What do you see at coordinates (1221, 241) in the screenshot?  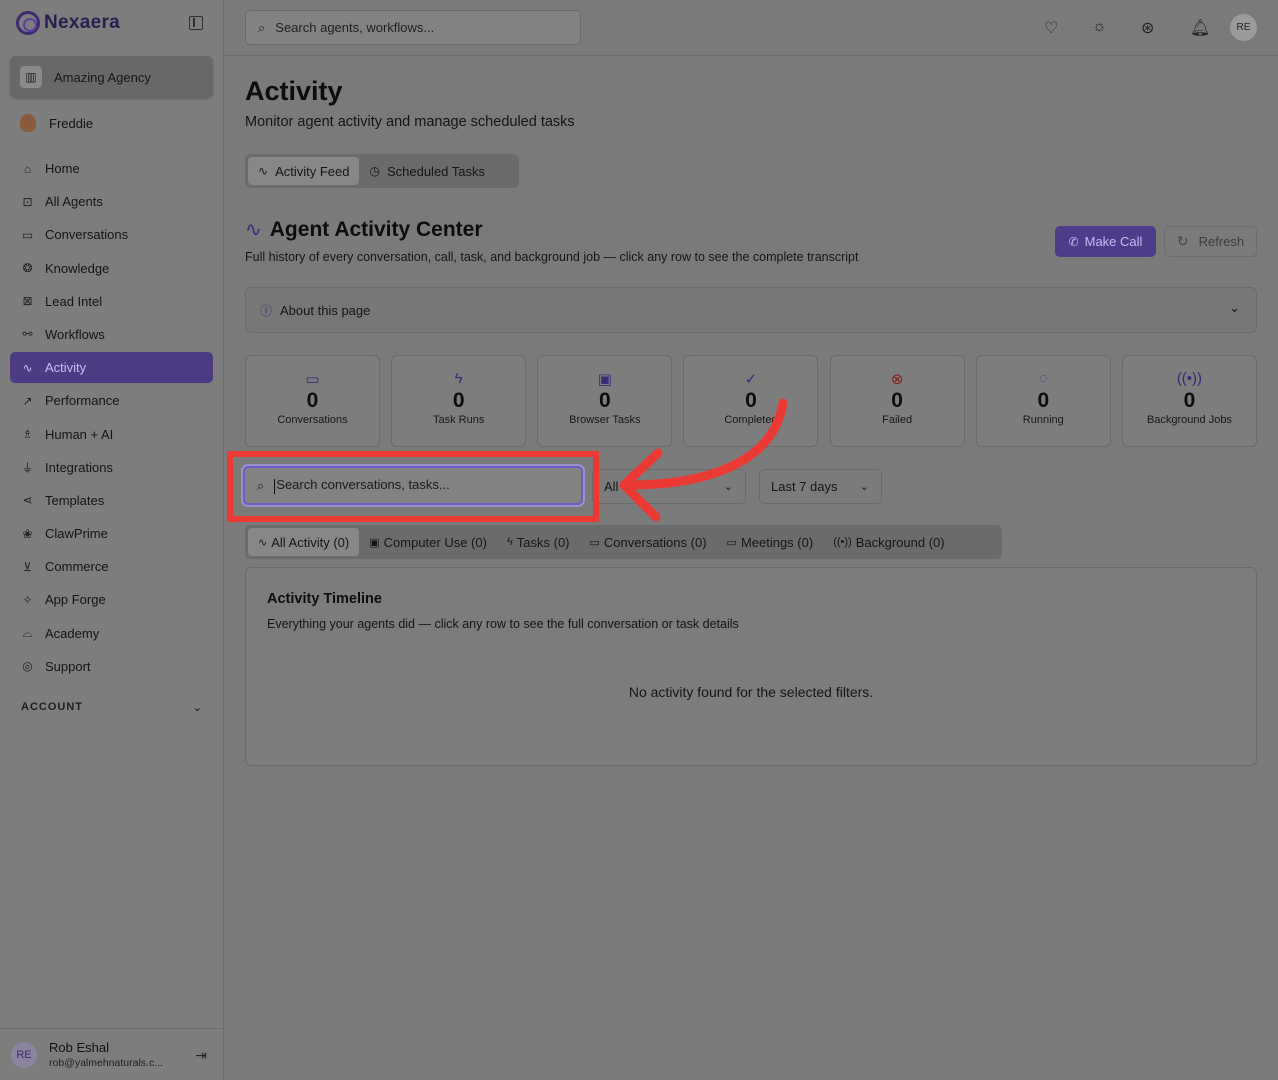 I see `refresh-label: Refresh` at bounding box center [1221, 241].